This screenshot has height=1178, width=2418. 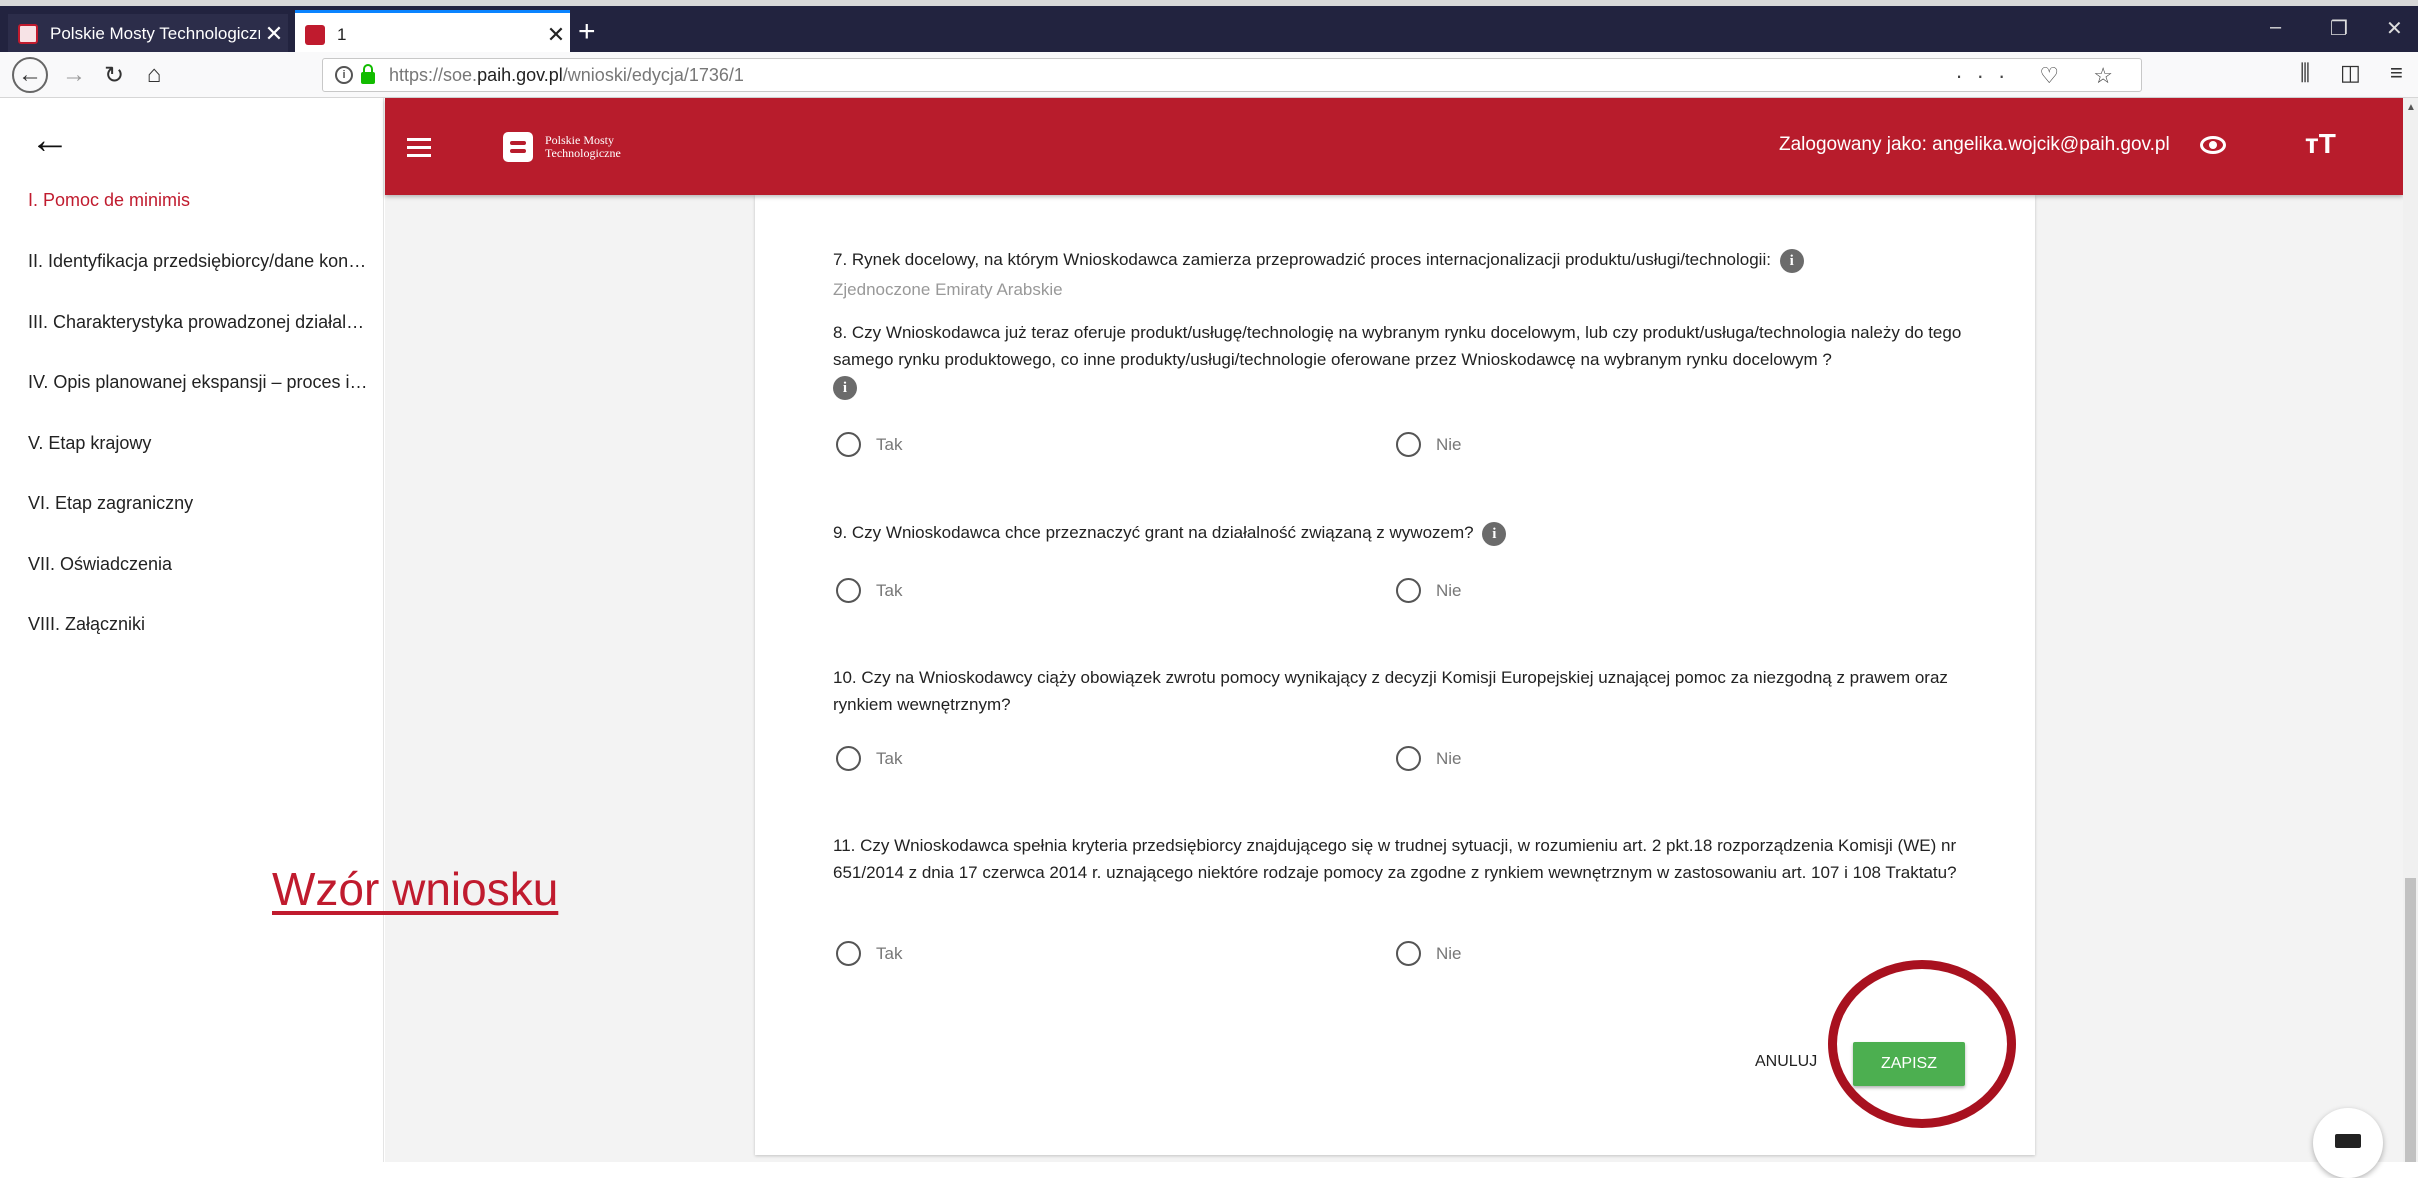 What do you see at coordinates (2410, 630) in the screenshot?
I see `scrollbar: ▲` at bounding box center [2410, 630].